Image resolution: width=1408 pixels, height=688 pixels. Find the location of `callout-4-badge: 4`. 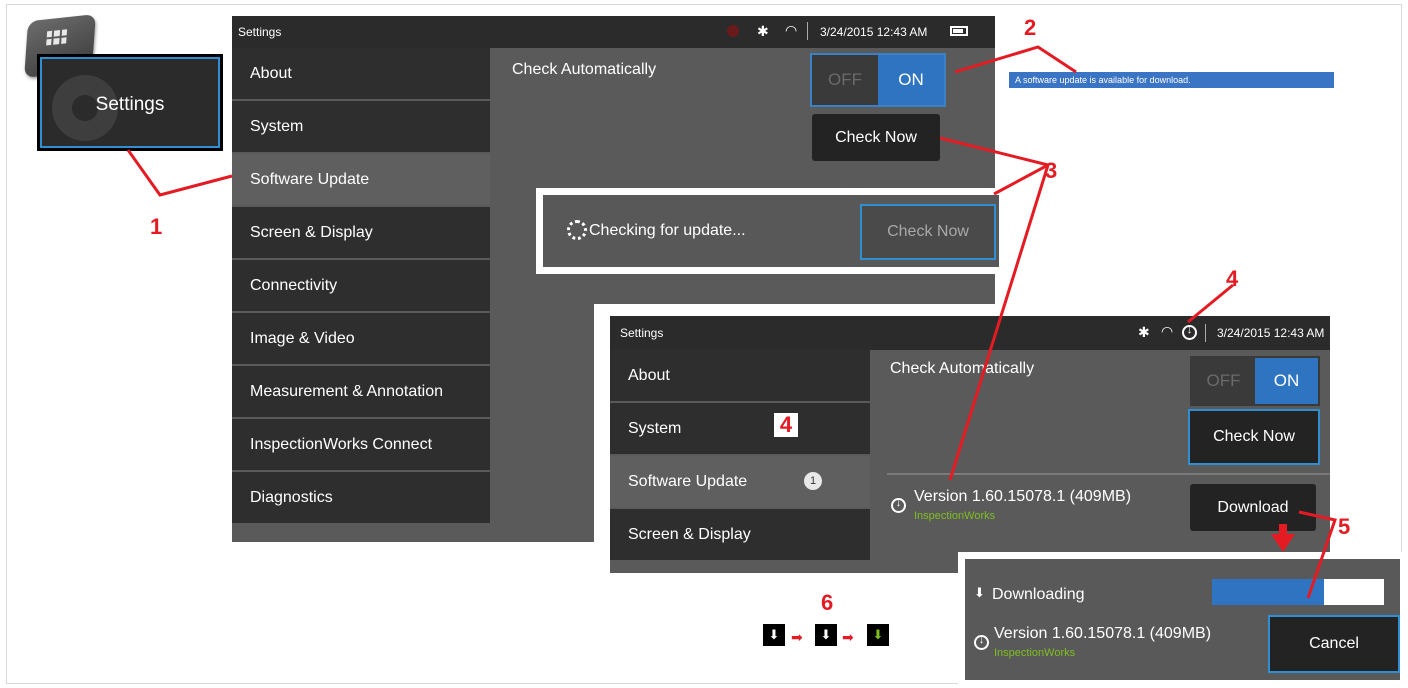

callout-4-badge: 4 is located at coordinates (786, 425).